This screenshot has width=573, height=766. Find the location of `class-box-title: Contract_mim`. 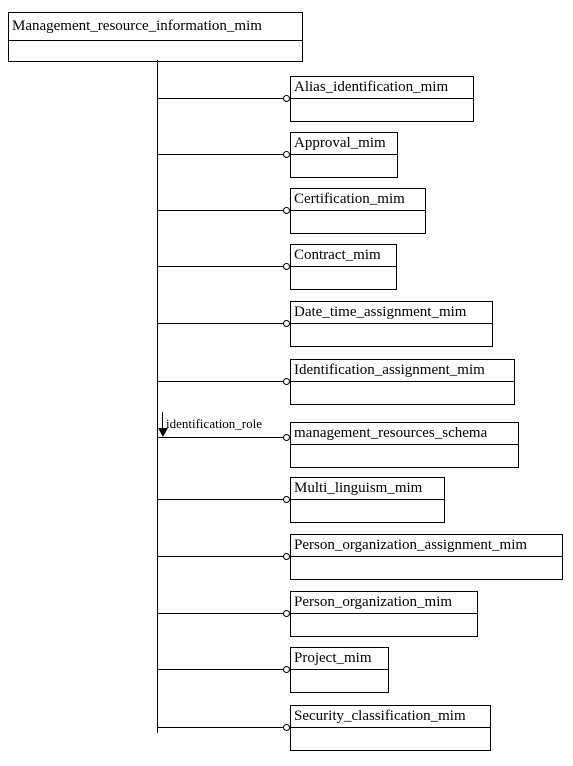

class-box-title: Contract_mim is located at coordinates (343, 256).